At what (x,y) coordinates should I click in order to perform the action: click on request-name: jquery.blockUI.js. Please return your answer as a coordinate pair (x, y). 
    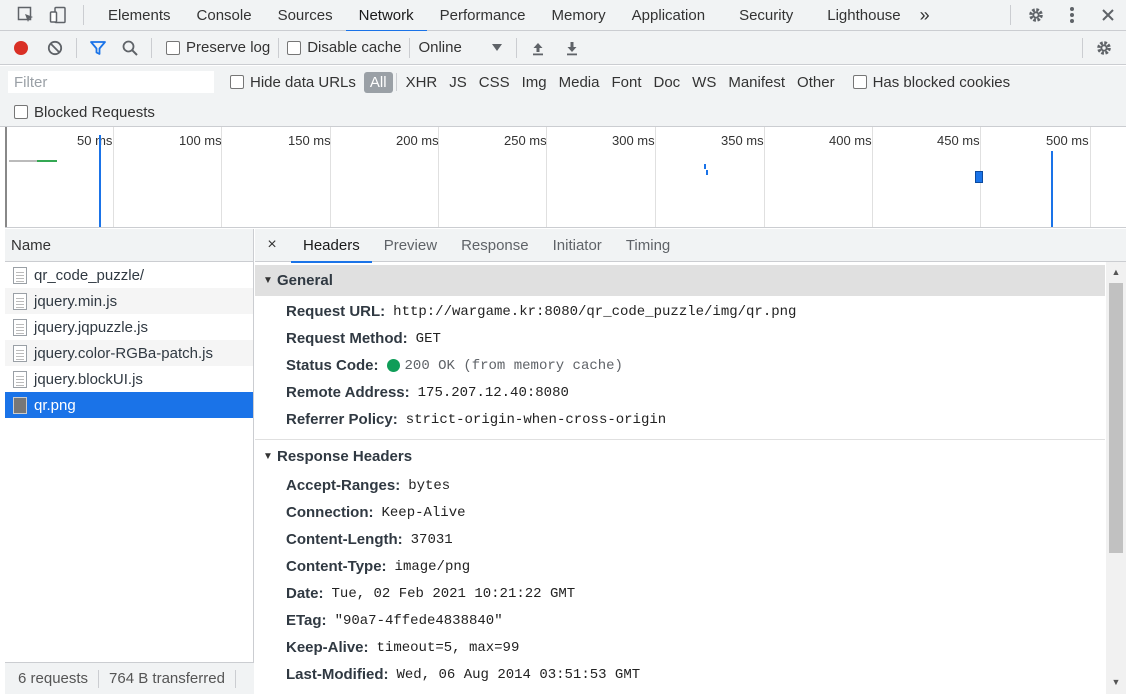
    Looking at the image, I should click on (88, 379).